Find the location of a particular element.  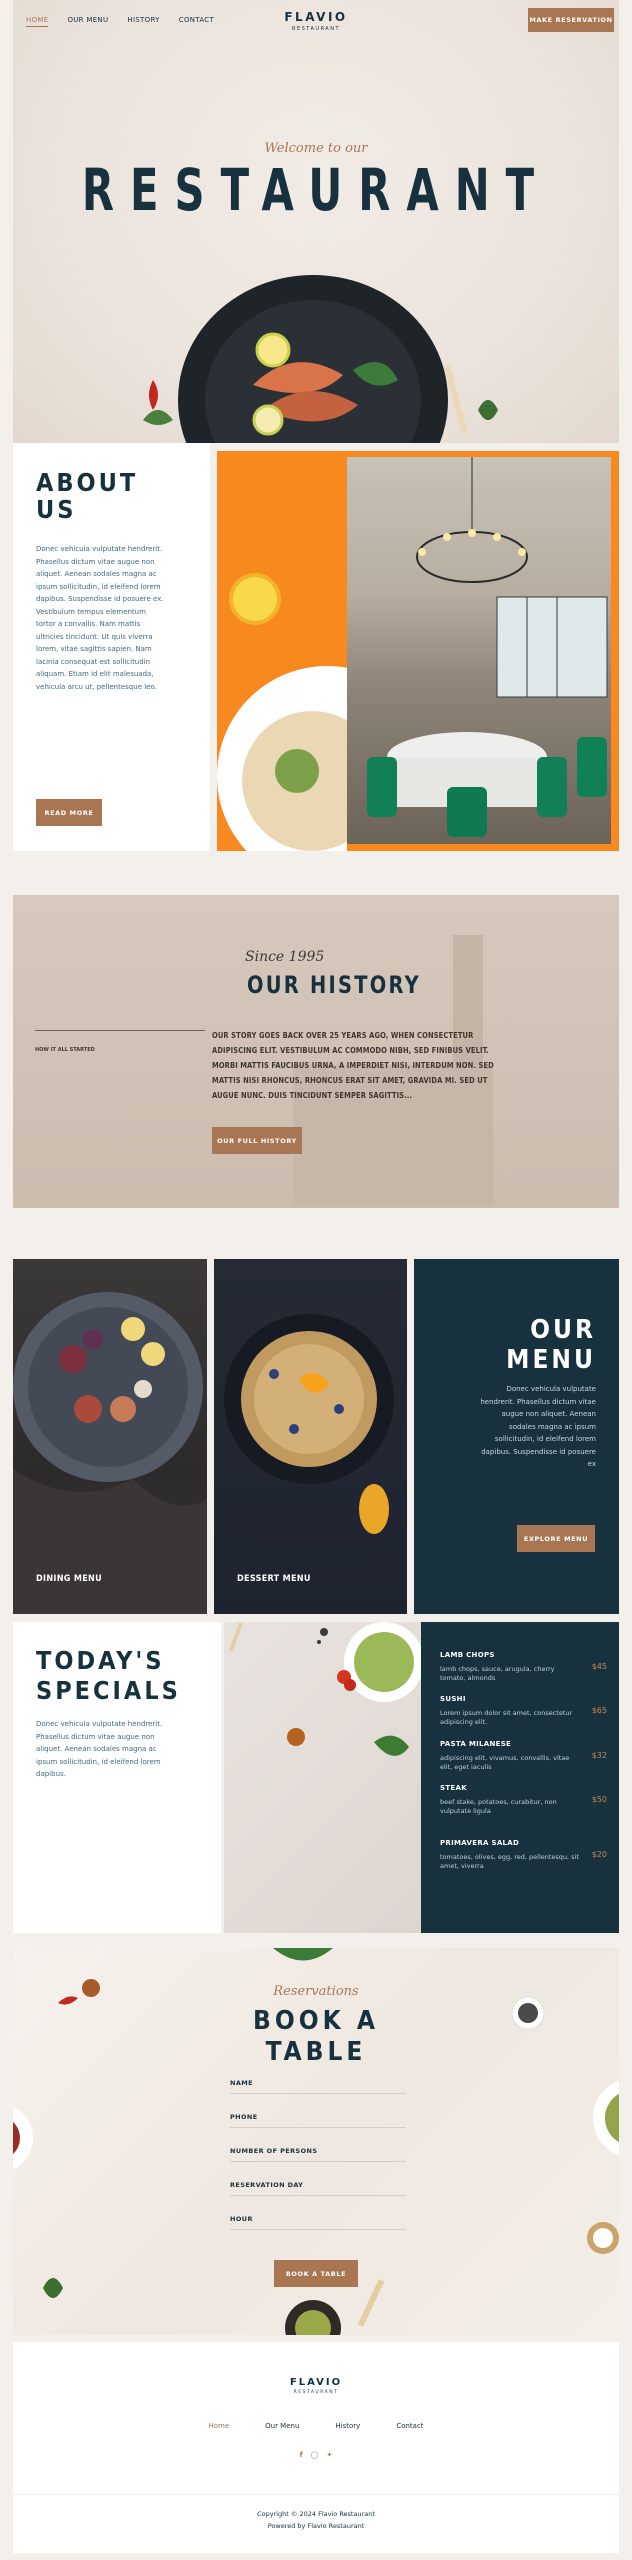

footer-logo: FLAVIO RESTAURANT is located at coordinates (316, 2386).